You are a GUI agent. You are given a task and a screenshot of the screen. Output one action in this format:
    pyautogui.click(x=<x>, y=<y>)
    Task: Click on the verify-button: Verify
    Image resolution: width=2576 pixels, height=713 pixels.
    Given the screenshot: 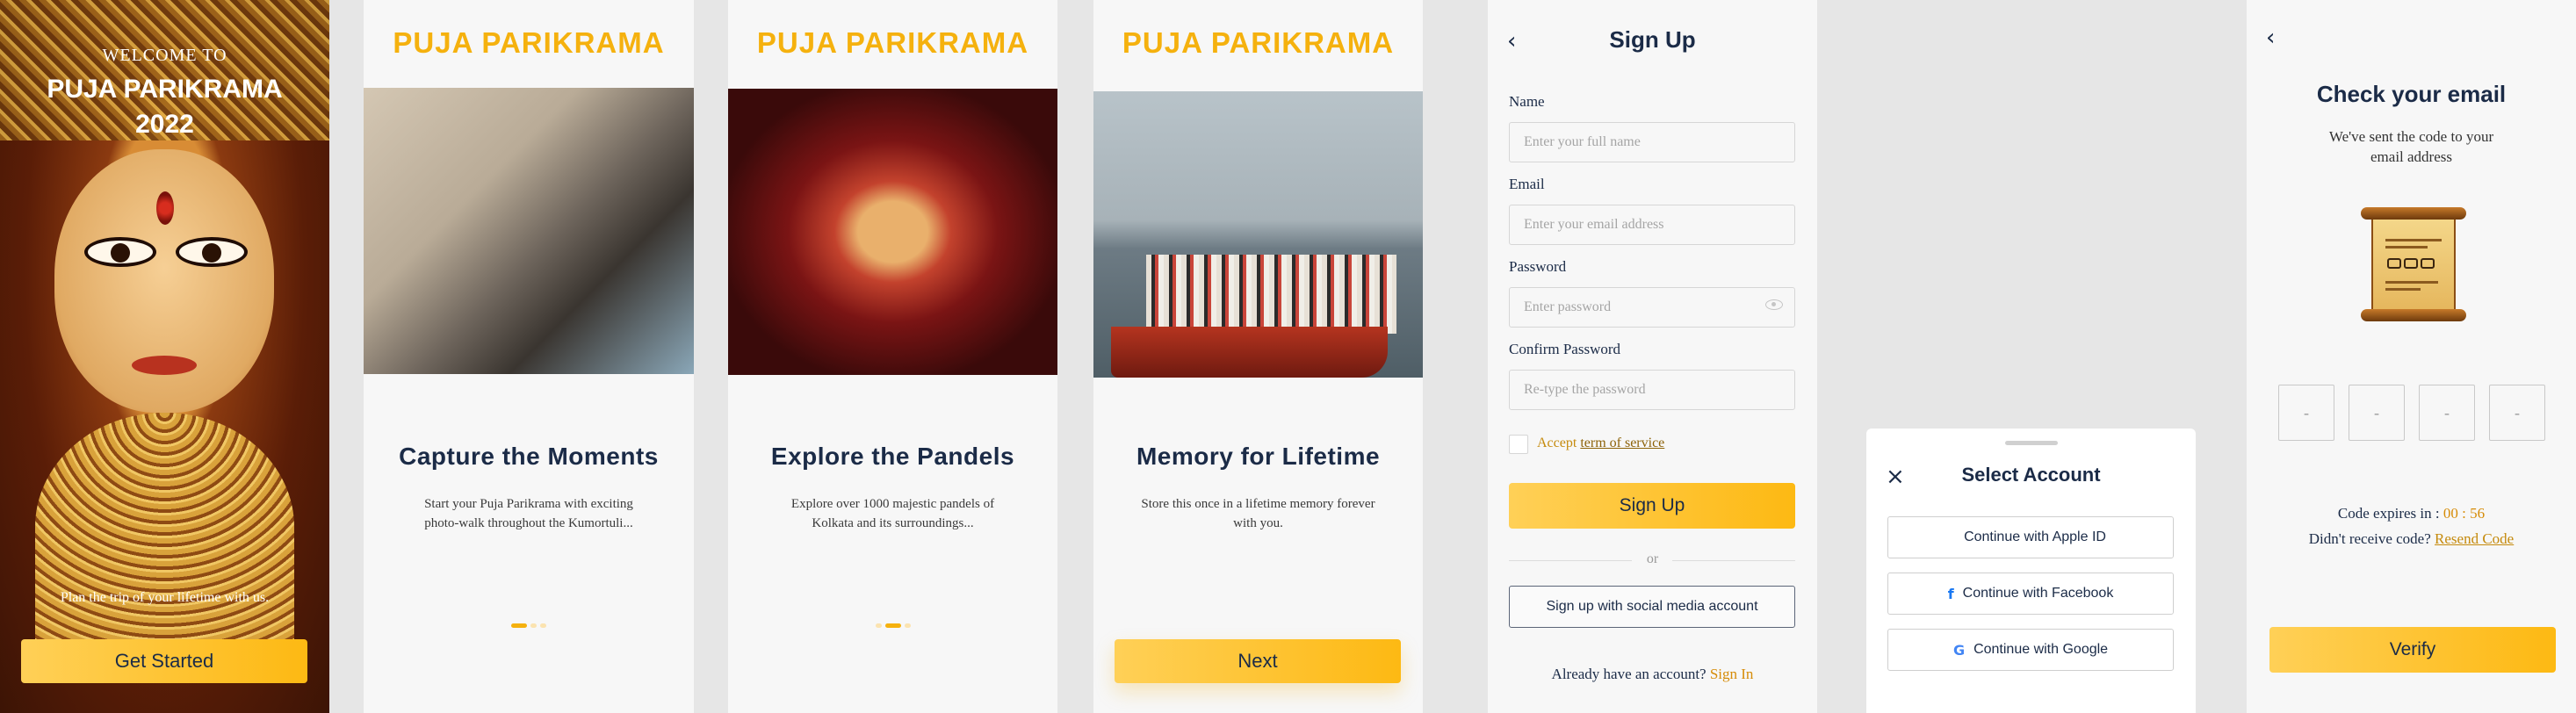 What is the action you would take?
    pyautogui.click(x=2412, y=650)
    